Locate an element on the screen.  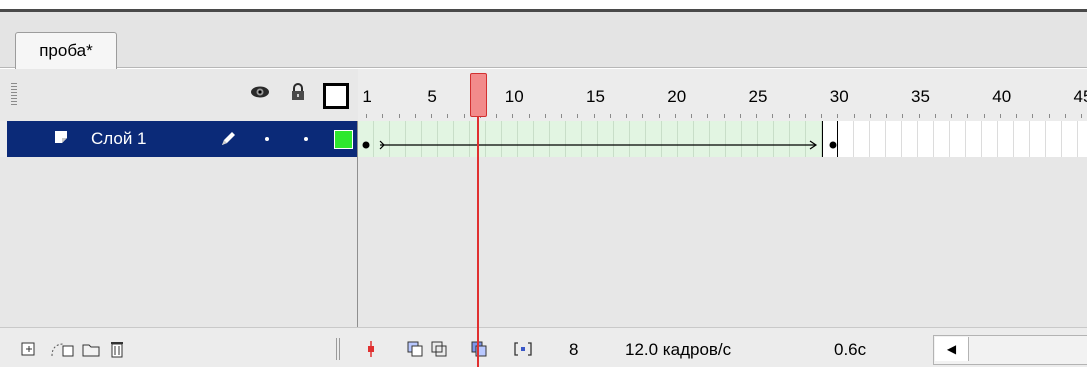
playhead-handle is located at coordinates (478, 95).